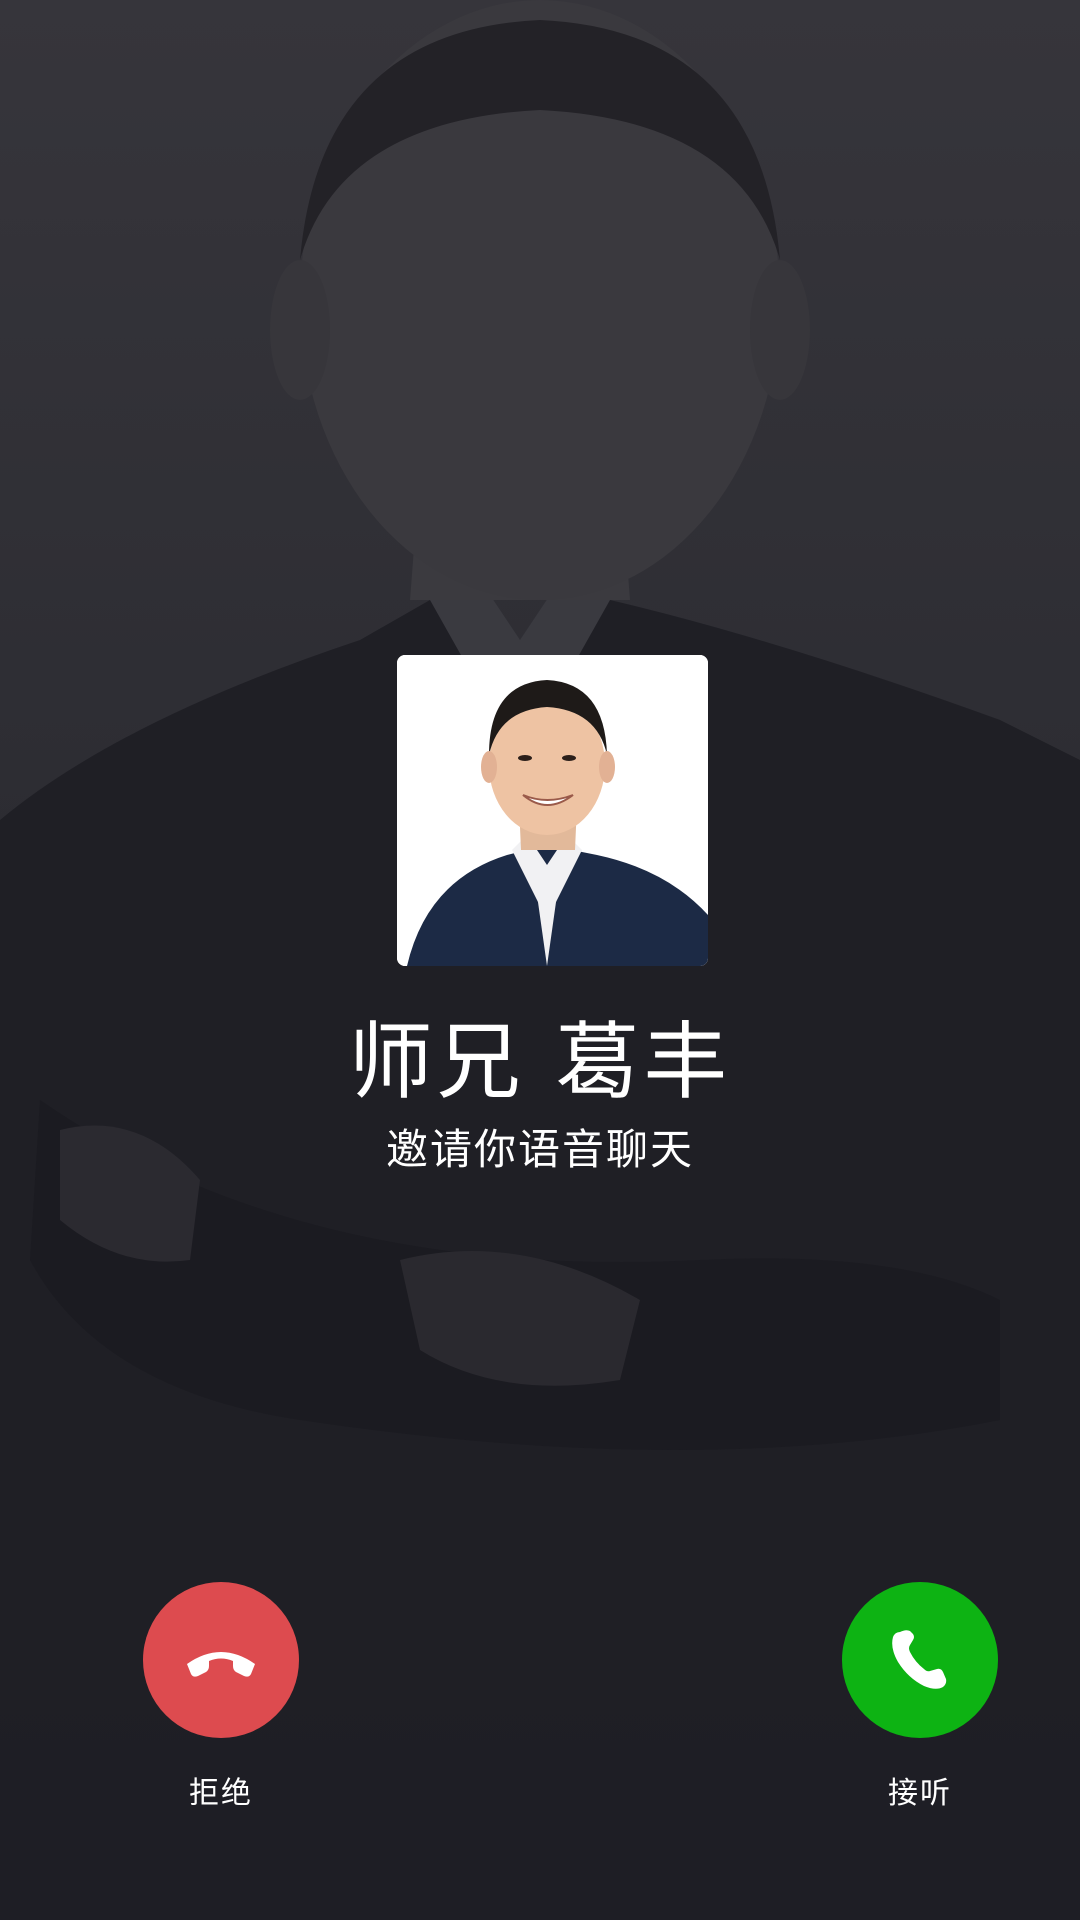 The width and height of the screenshot is (1080, 1920). I want to click on call-invitation-text: 邀请你语音聊天, so click(539, 1149).